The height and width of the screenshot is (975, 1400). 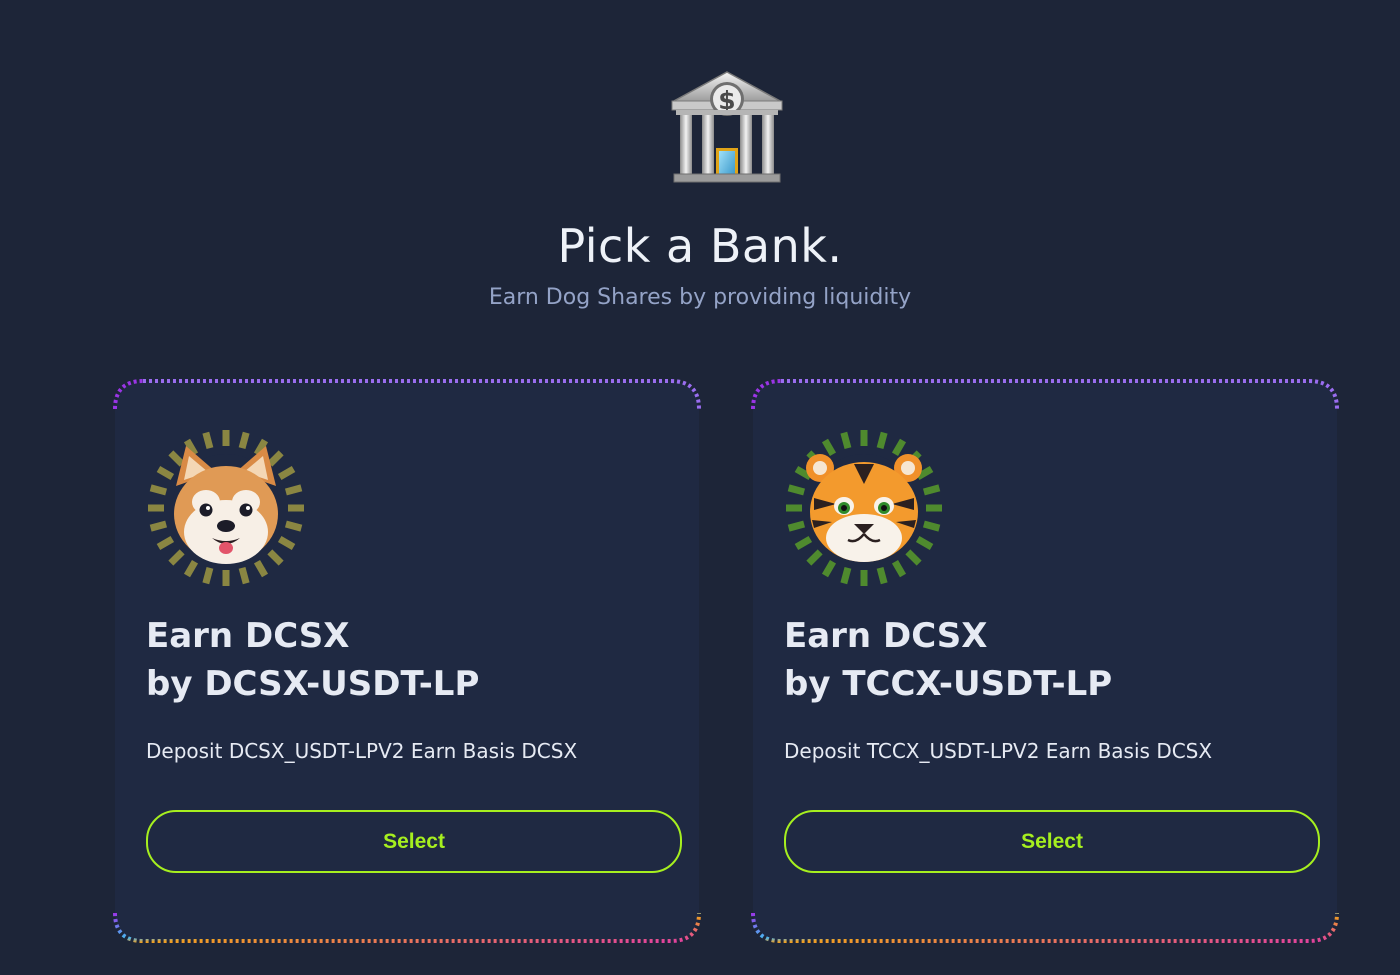 I want to click on page-title: Pick a Bank., so click(x=700, y=246).